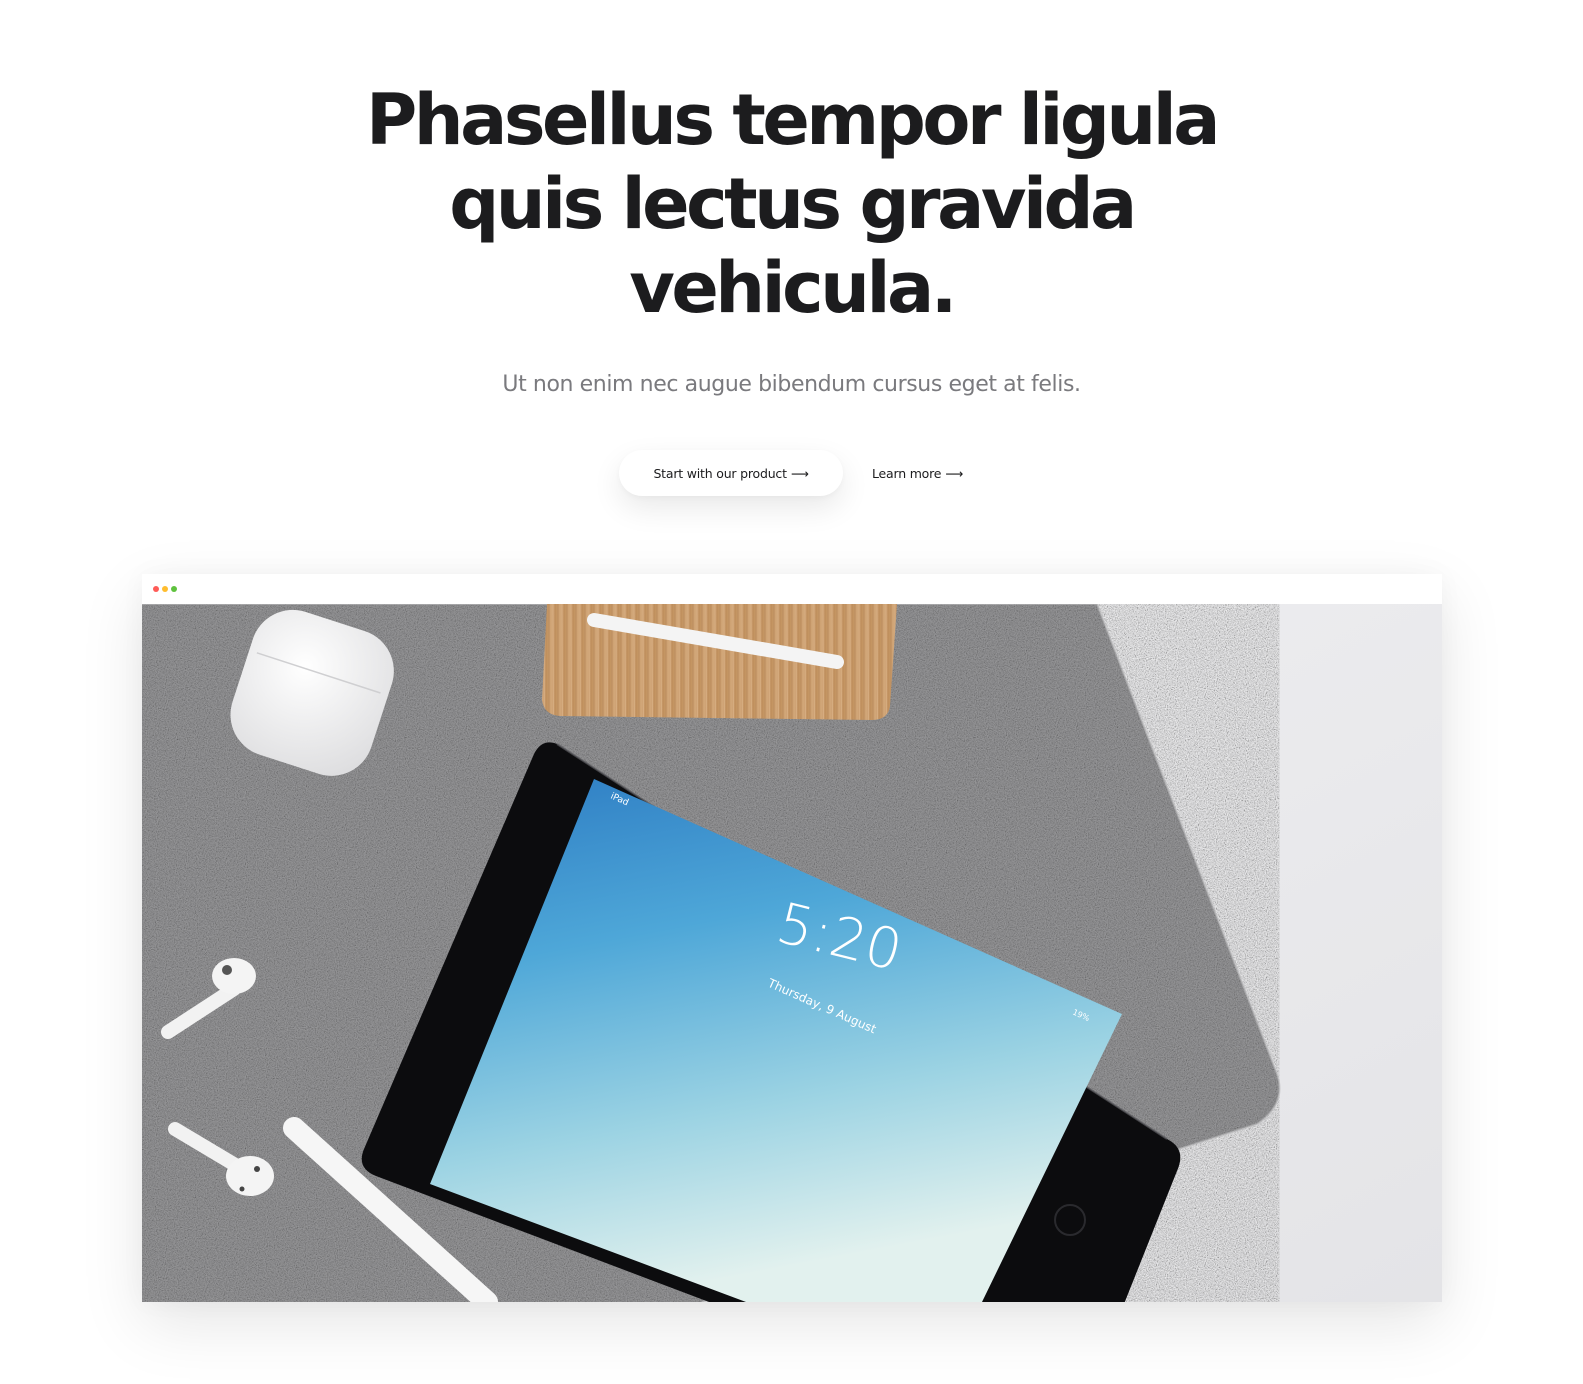  What do you see at coordinates (793, 288) in the screenshot?
I see `hero-title-line-3: vehicula.` at bounding box center [793, 288].